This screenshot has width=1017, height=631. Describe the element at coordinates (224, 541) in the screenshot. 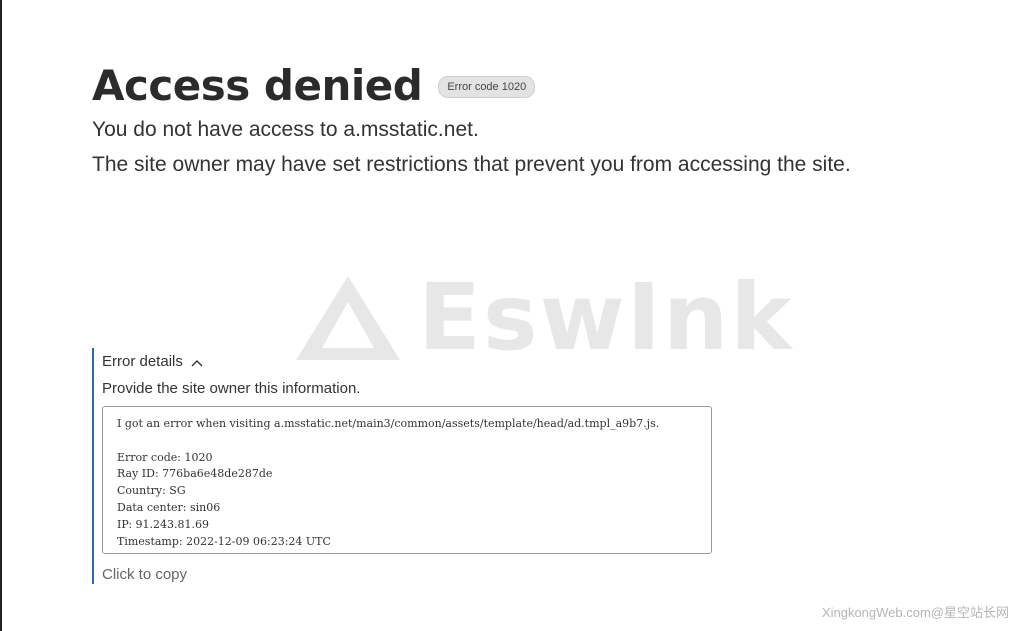

I see `details-timestamp: Timestamp: 2022-12-09 06:23:24 UTC` at that location.